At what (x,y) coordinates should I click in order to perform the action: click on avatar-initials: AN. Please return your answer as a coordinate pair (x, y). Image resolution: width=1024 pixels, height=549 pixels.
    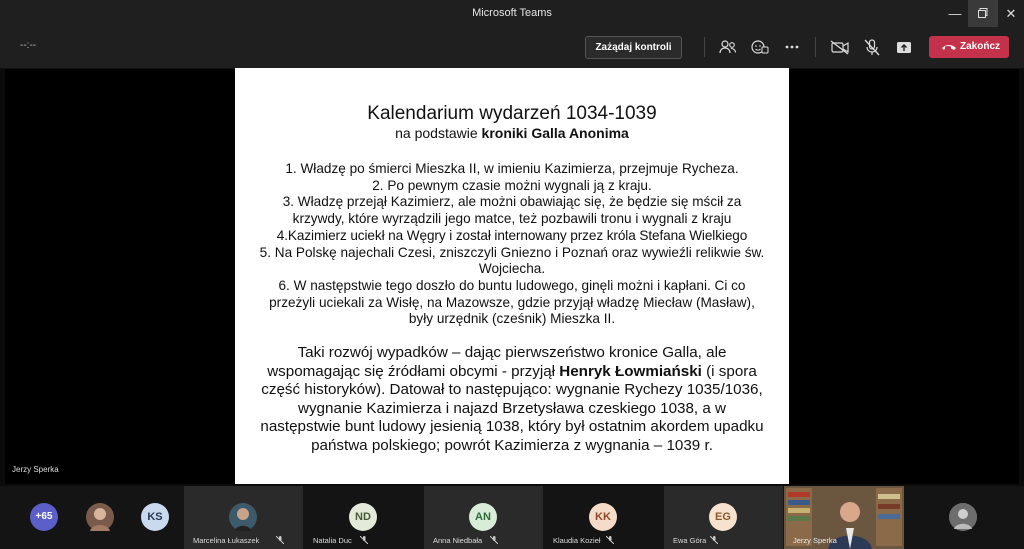
    Looking at the image, I should click on (483, 517).